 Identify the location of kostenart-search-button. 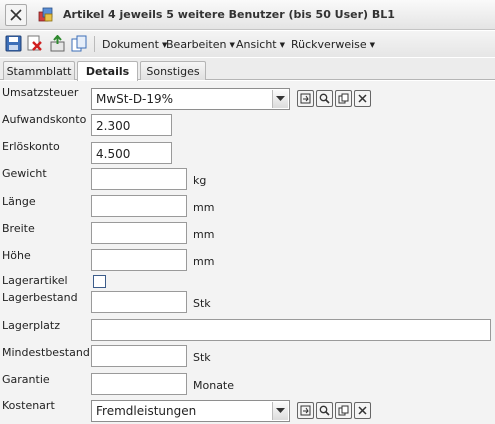
(324, 410).